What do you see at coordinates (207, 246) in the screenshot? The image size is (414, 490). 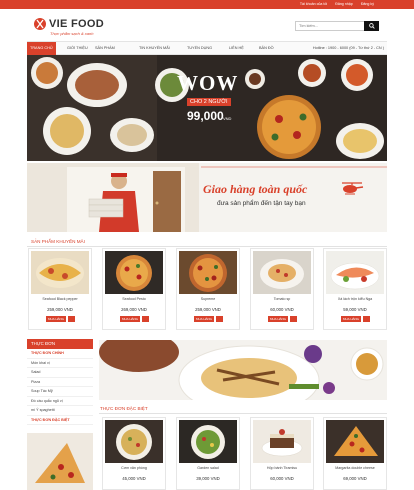 I see `promo-divider` at bounding box center [207, 246].